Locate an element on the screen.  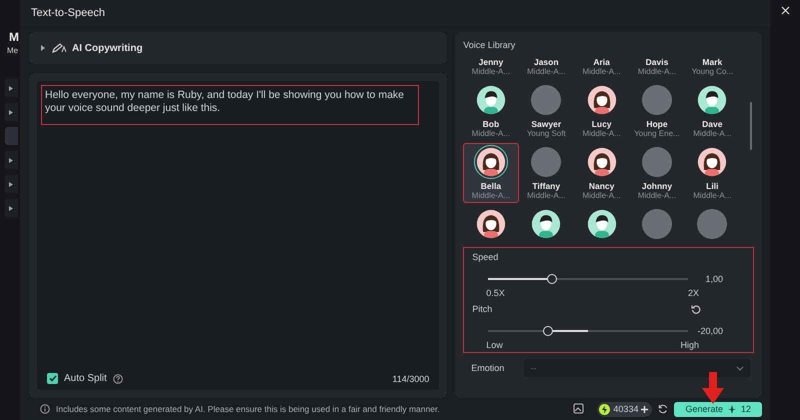
ai-copywriting-panel: AI Copywriting is located at coordinates (238, 48).